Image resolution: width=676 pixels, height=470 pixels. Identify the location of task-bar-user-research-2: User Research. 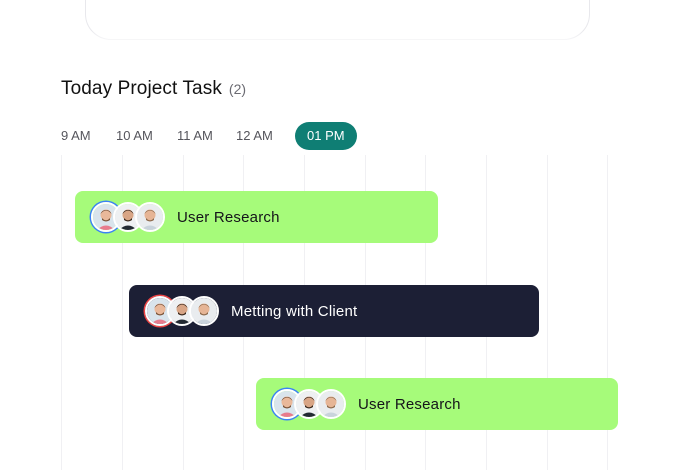
(437, 404).